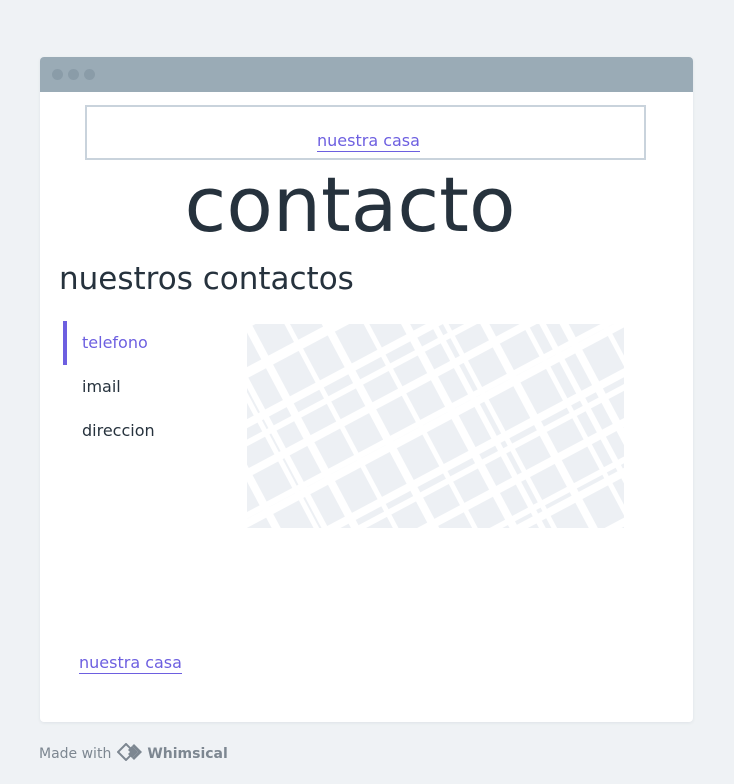  What do you see at coordinates (153, 343) in the screenshot?
I see `tab-telefono: telefono` at bounding box center [153, 343].